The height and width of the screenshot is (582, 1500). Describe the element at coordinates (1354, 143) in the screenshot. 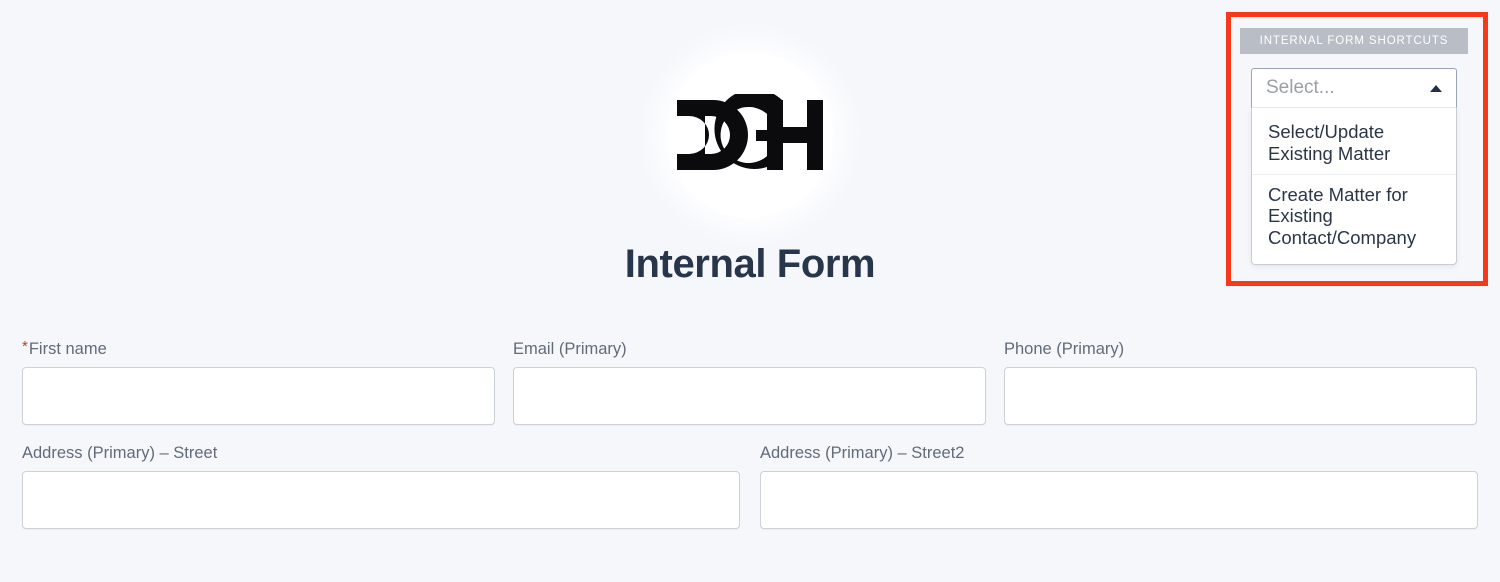

I see `shortcuts-option-select-update-existing-matter: Select/Update Existing Matter` at that location.